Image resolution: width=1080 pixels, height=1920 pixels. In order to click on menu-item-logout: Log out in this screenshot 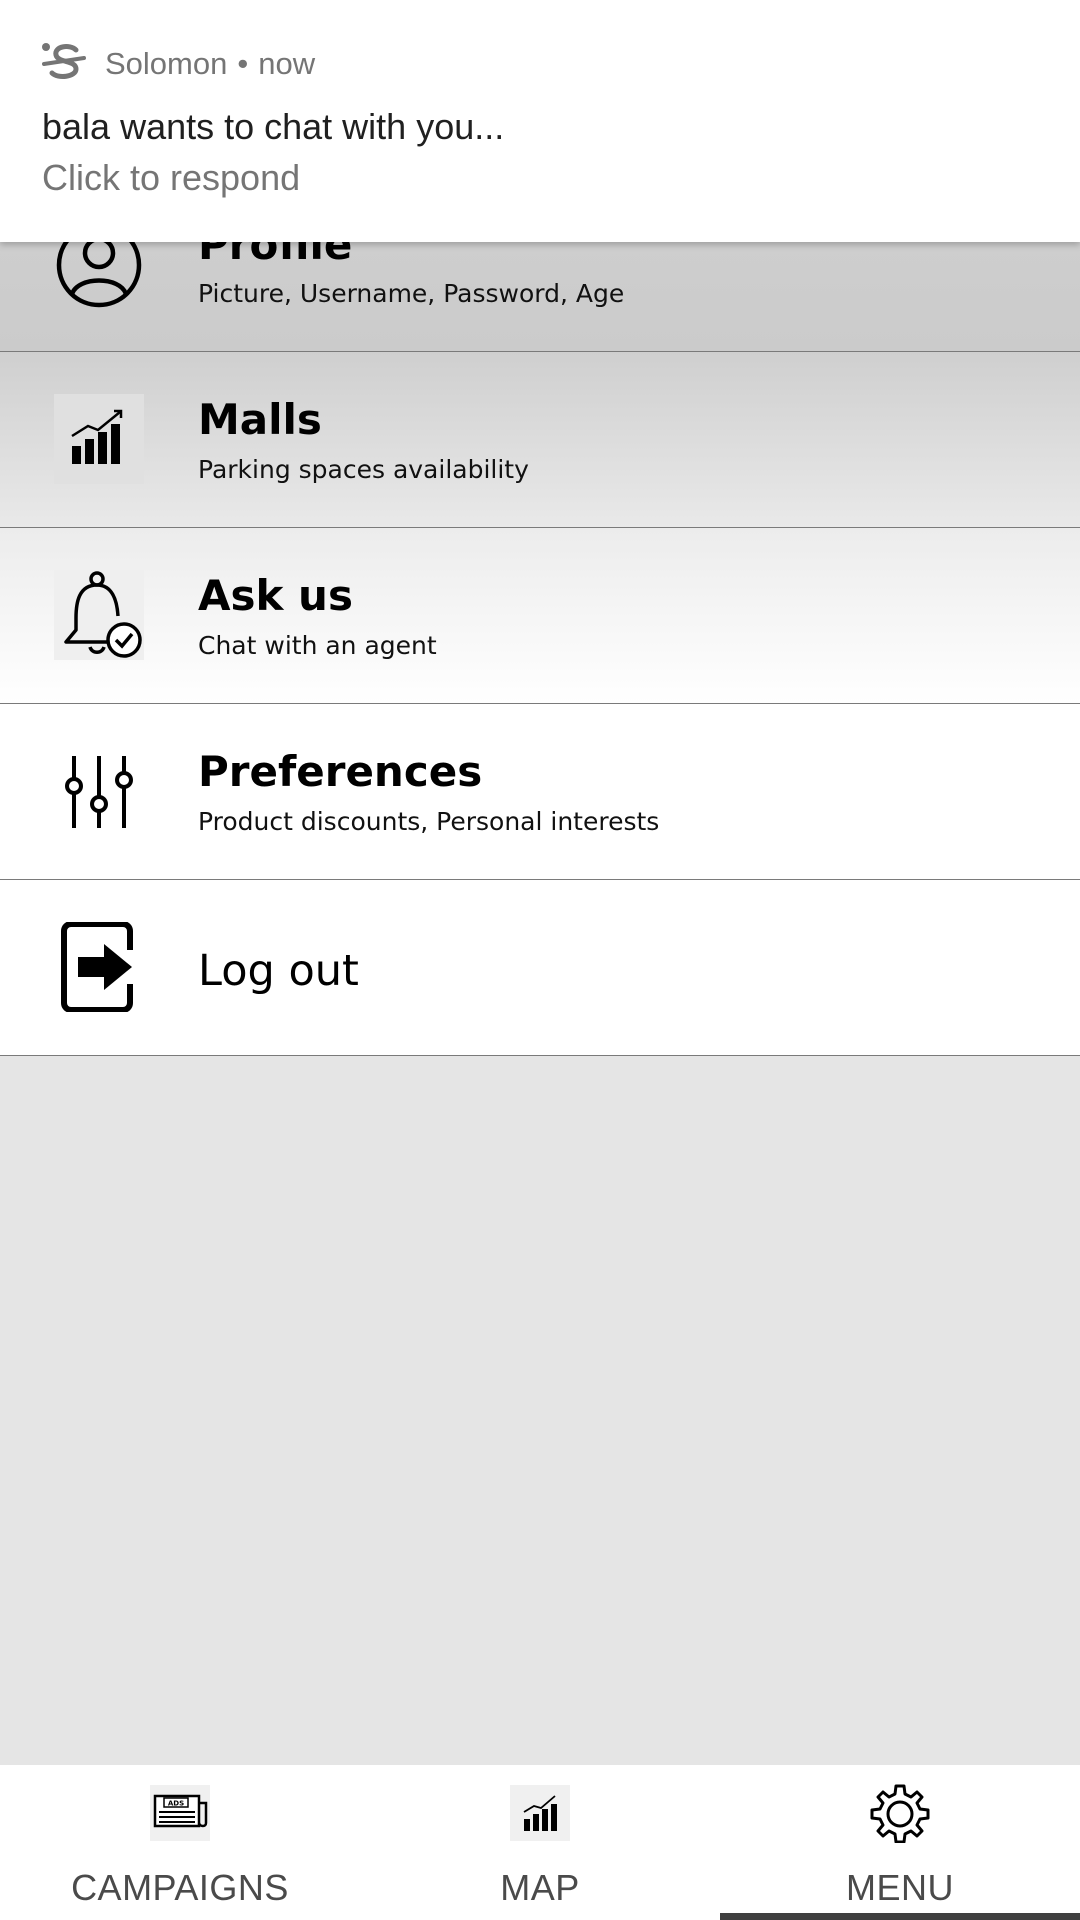, I will do `click(540, 968)`.